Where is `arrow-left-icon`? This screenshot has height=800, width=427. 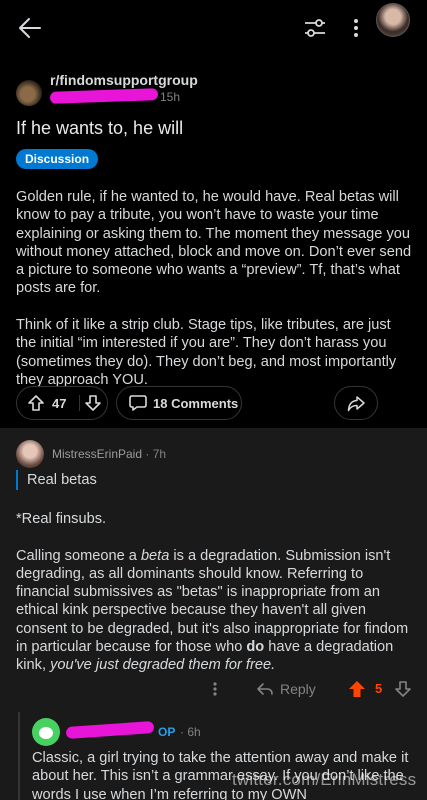
arrow-left-icon is located at coordinates (30, 28).